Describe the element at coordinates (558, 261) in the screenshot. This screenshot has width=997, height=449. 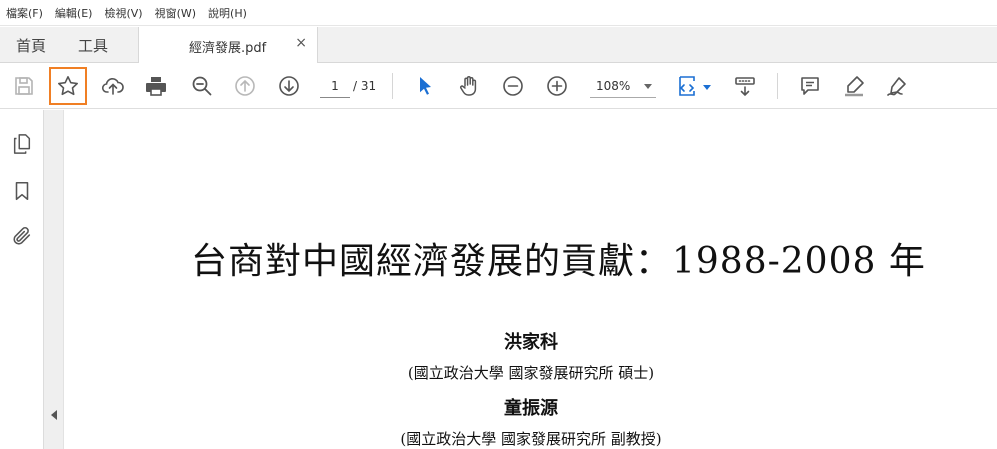
I see `document-title: 台商對中國經濟發展的貢獻：1988-2008 年` at that location.